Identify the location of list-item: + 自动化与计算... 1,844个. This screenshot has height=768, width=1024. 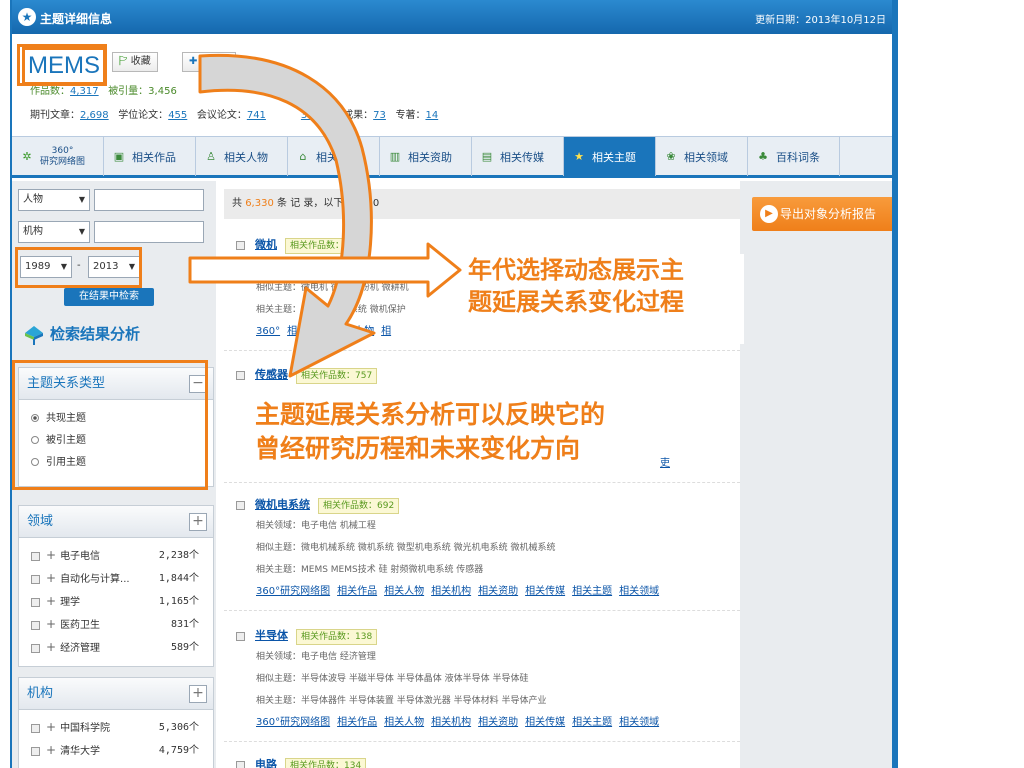
(116, 578).